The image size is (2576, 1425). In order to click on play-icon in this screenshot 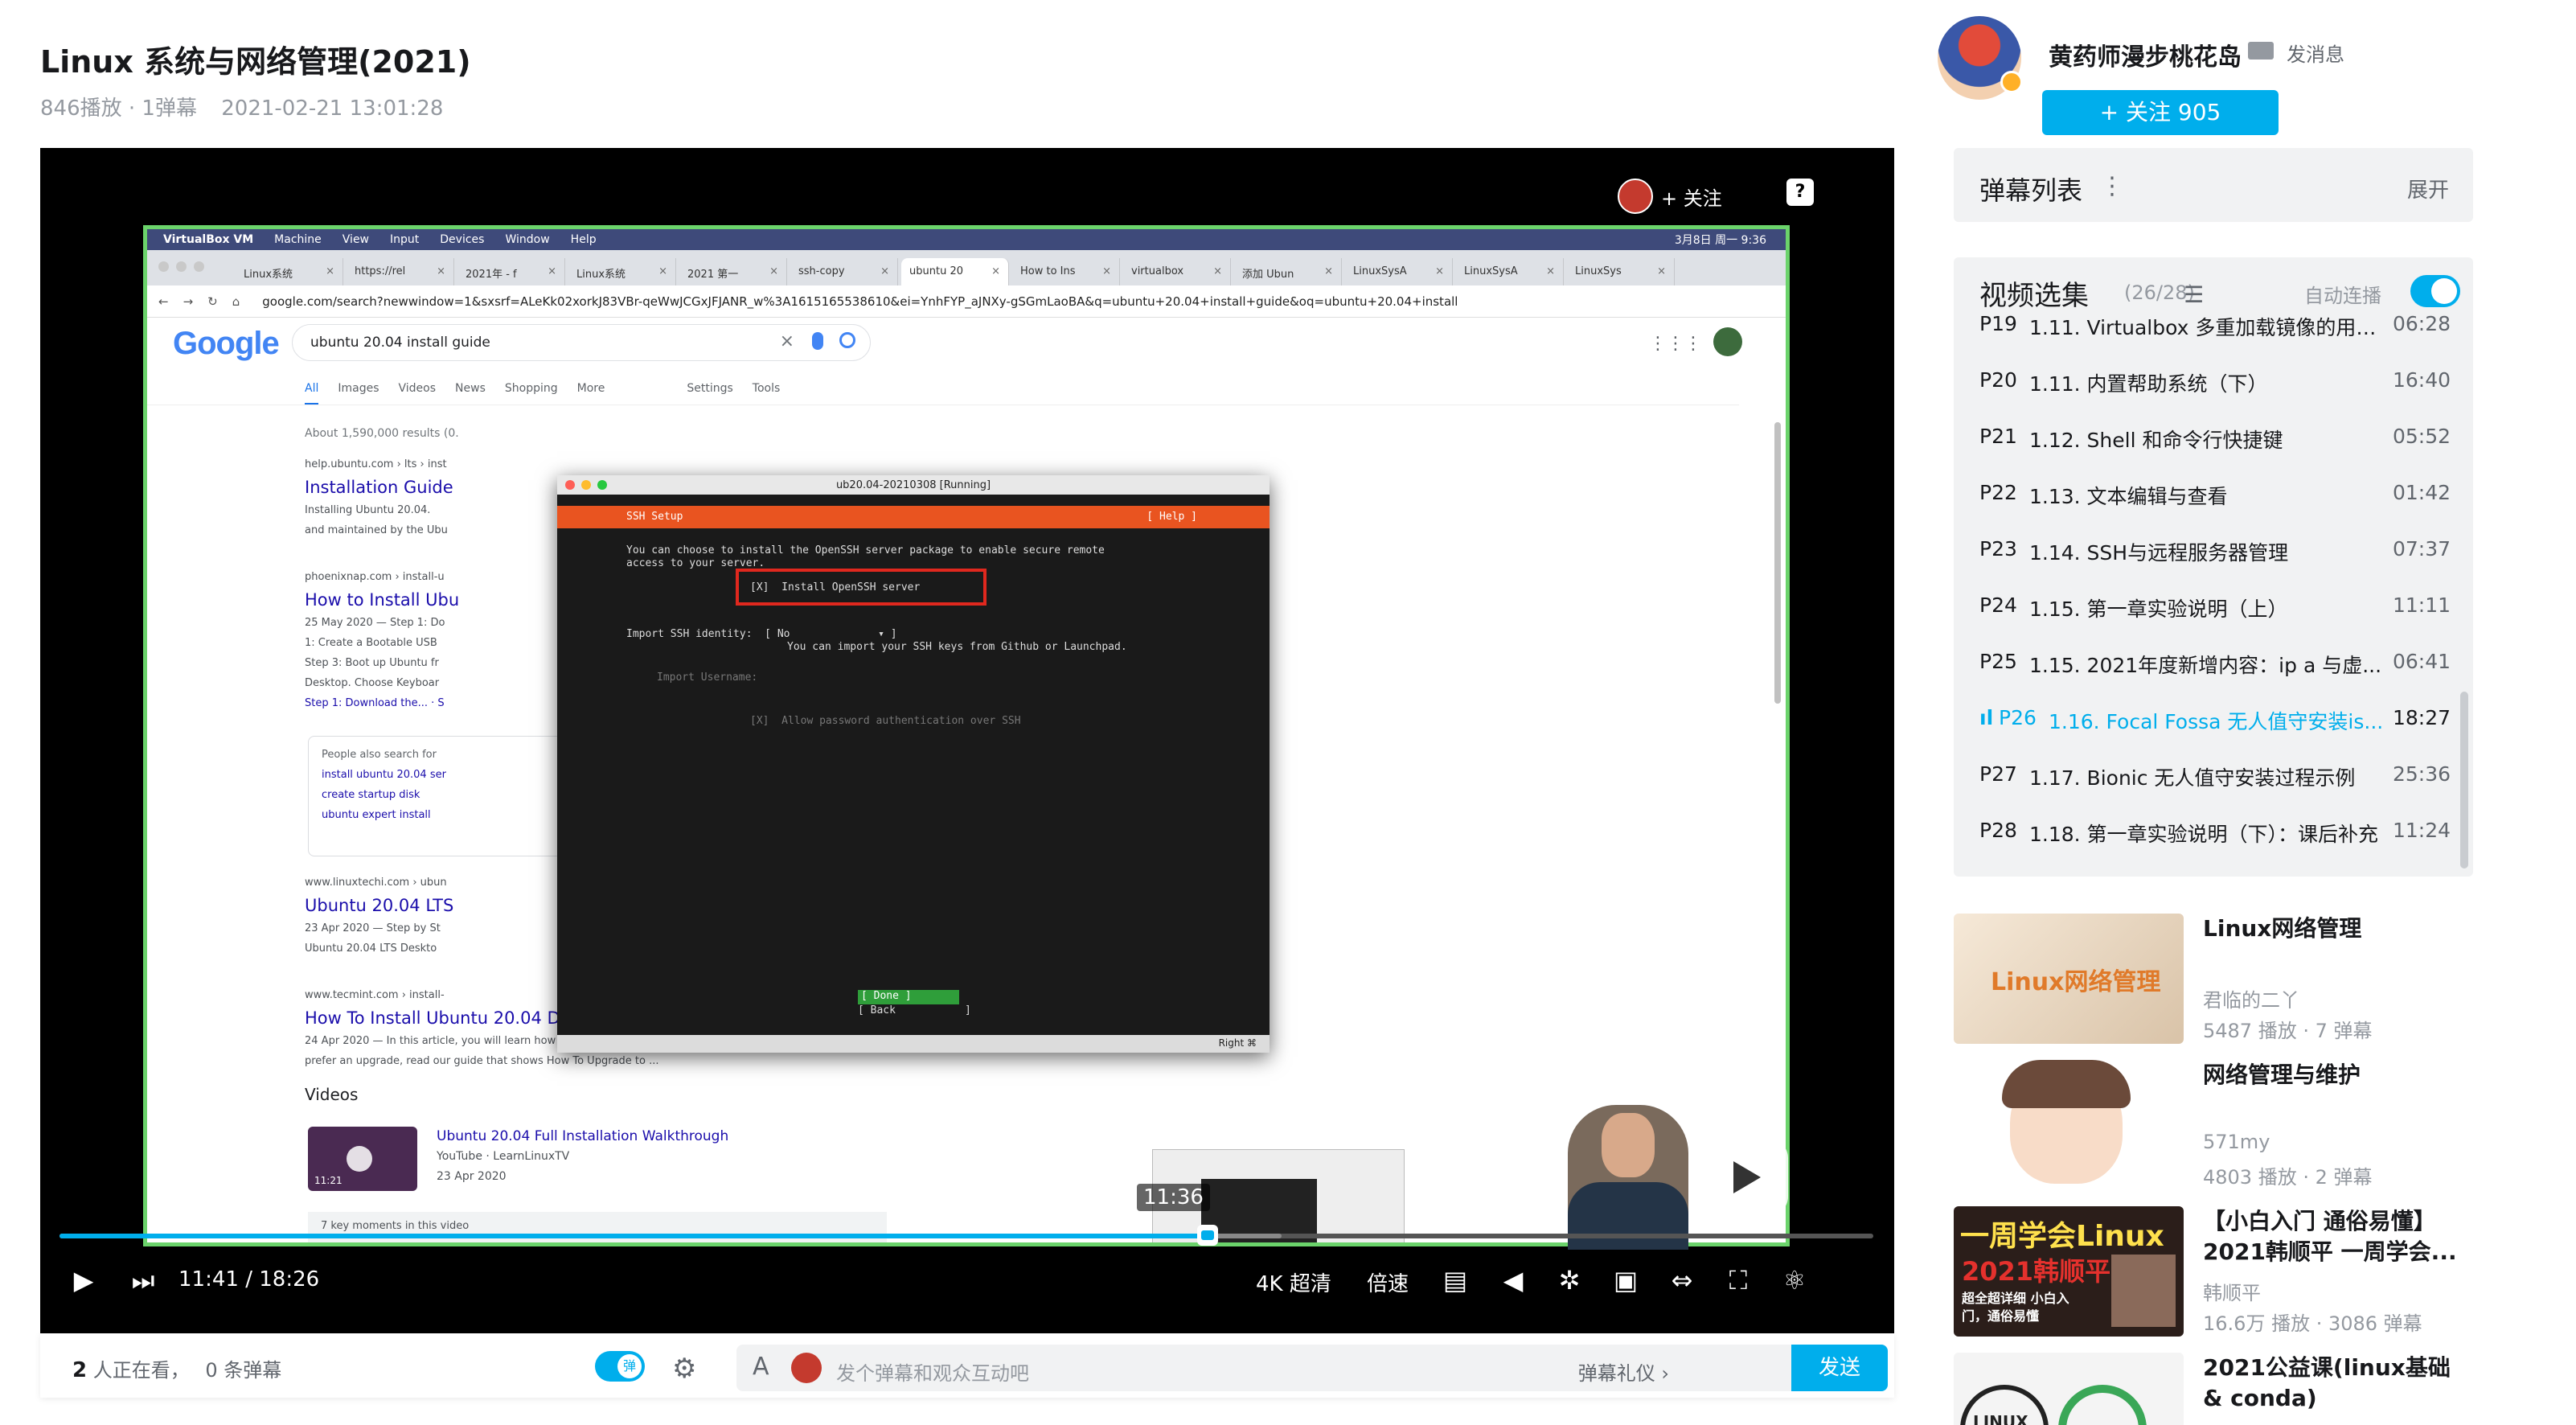, I will do `click(360, 1159)`.